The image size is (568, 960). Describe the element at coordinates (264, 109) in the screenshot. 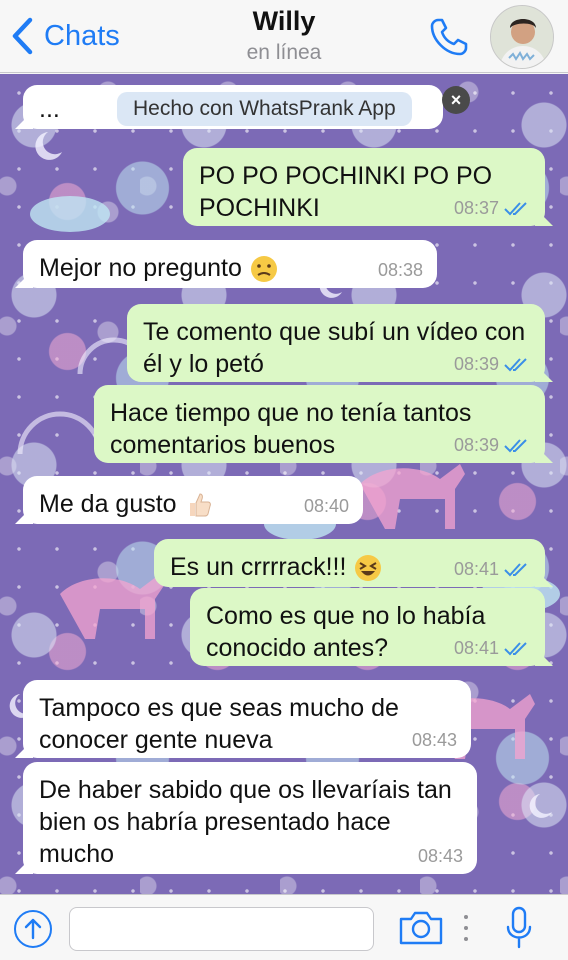

I see `prank-banner: Hecho con WhatsPrank App` at that location.